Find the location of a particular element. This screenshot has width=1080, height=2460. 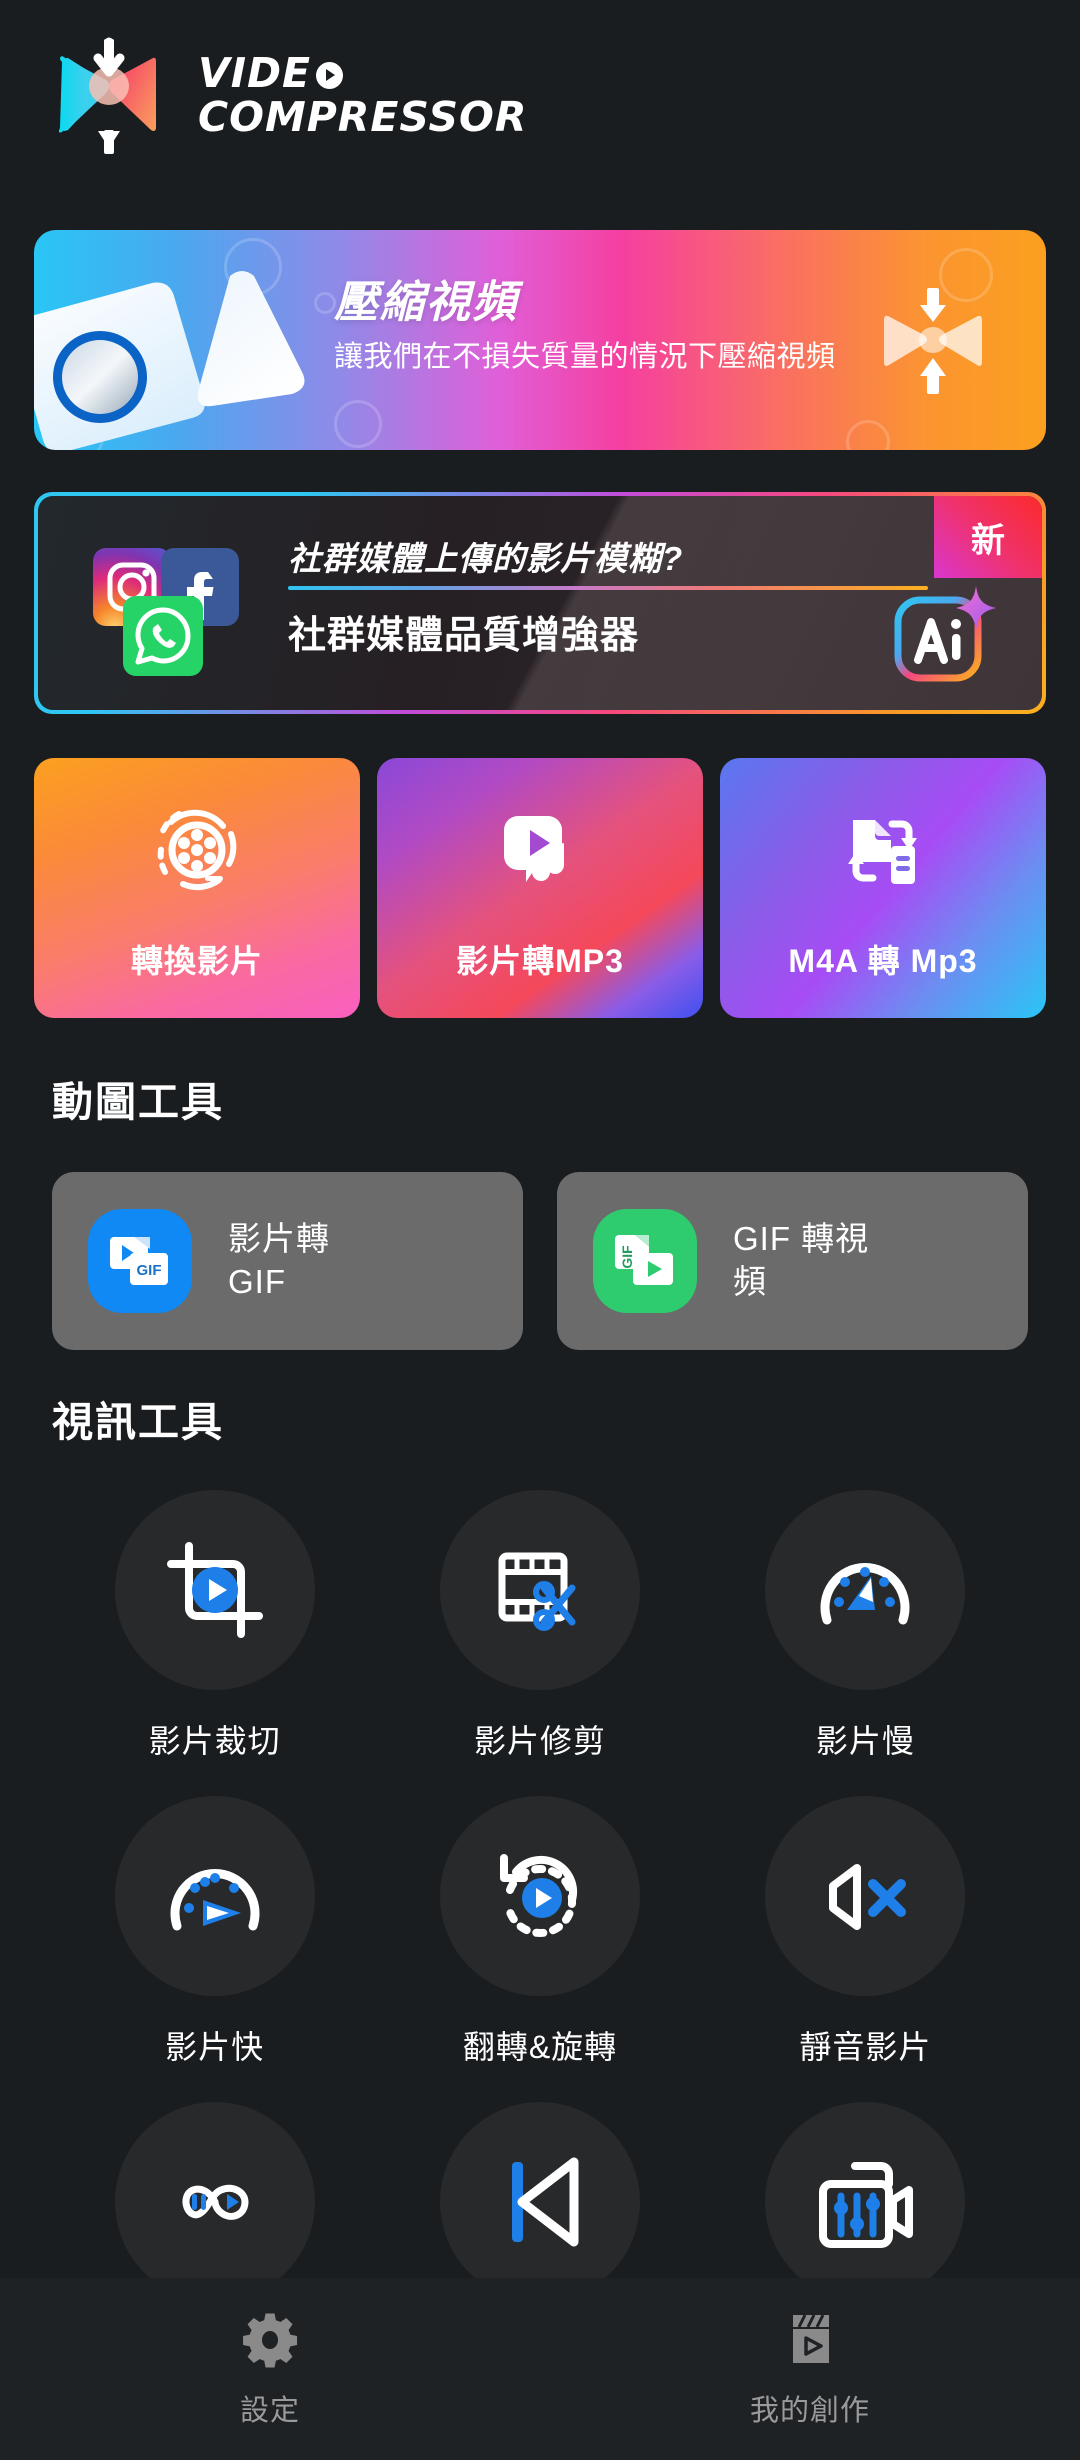

loop-video-icon is located at coordinates (215, 2202).